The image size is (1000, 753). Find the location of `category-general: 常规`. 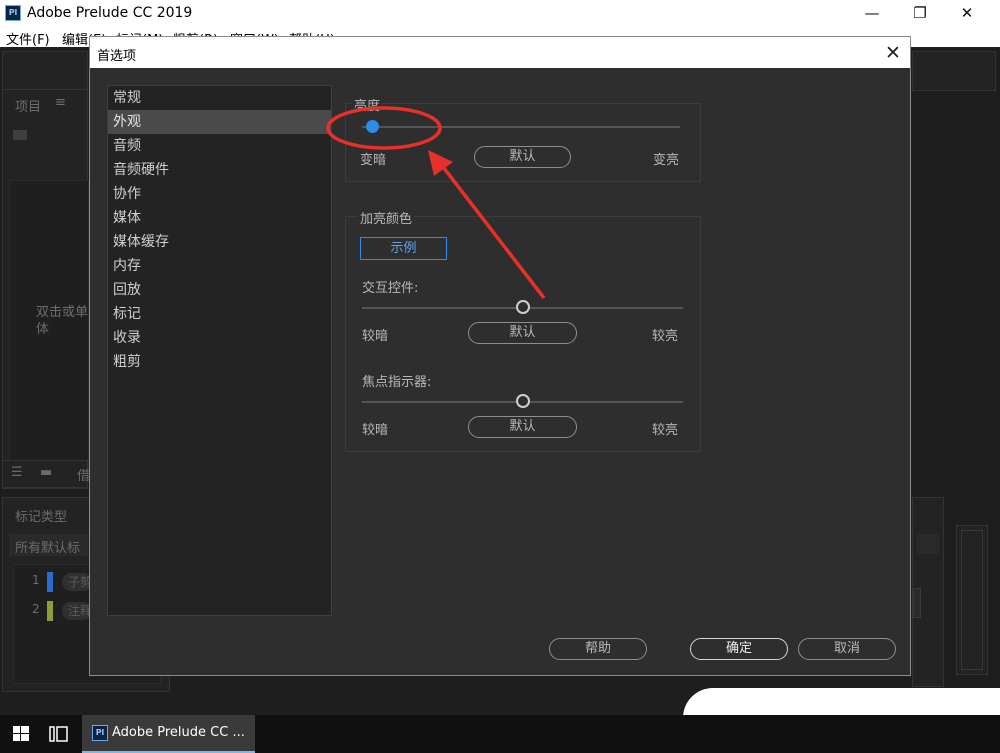

category-general: 常规 is located at coordinates (219, 98).